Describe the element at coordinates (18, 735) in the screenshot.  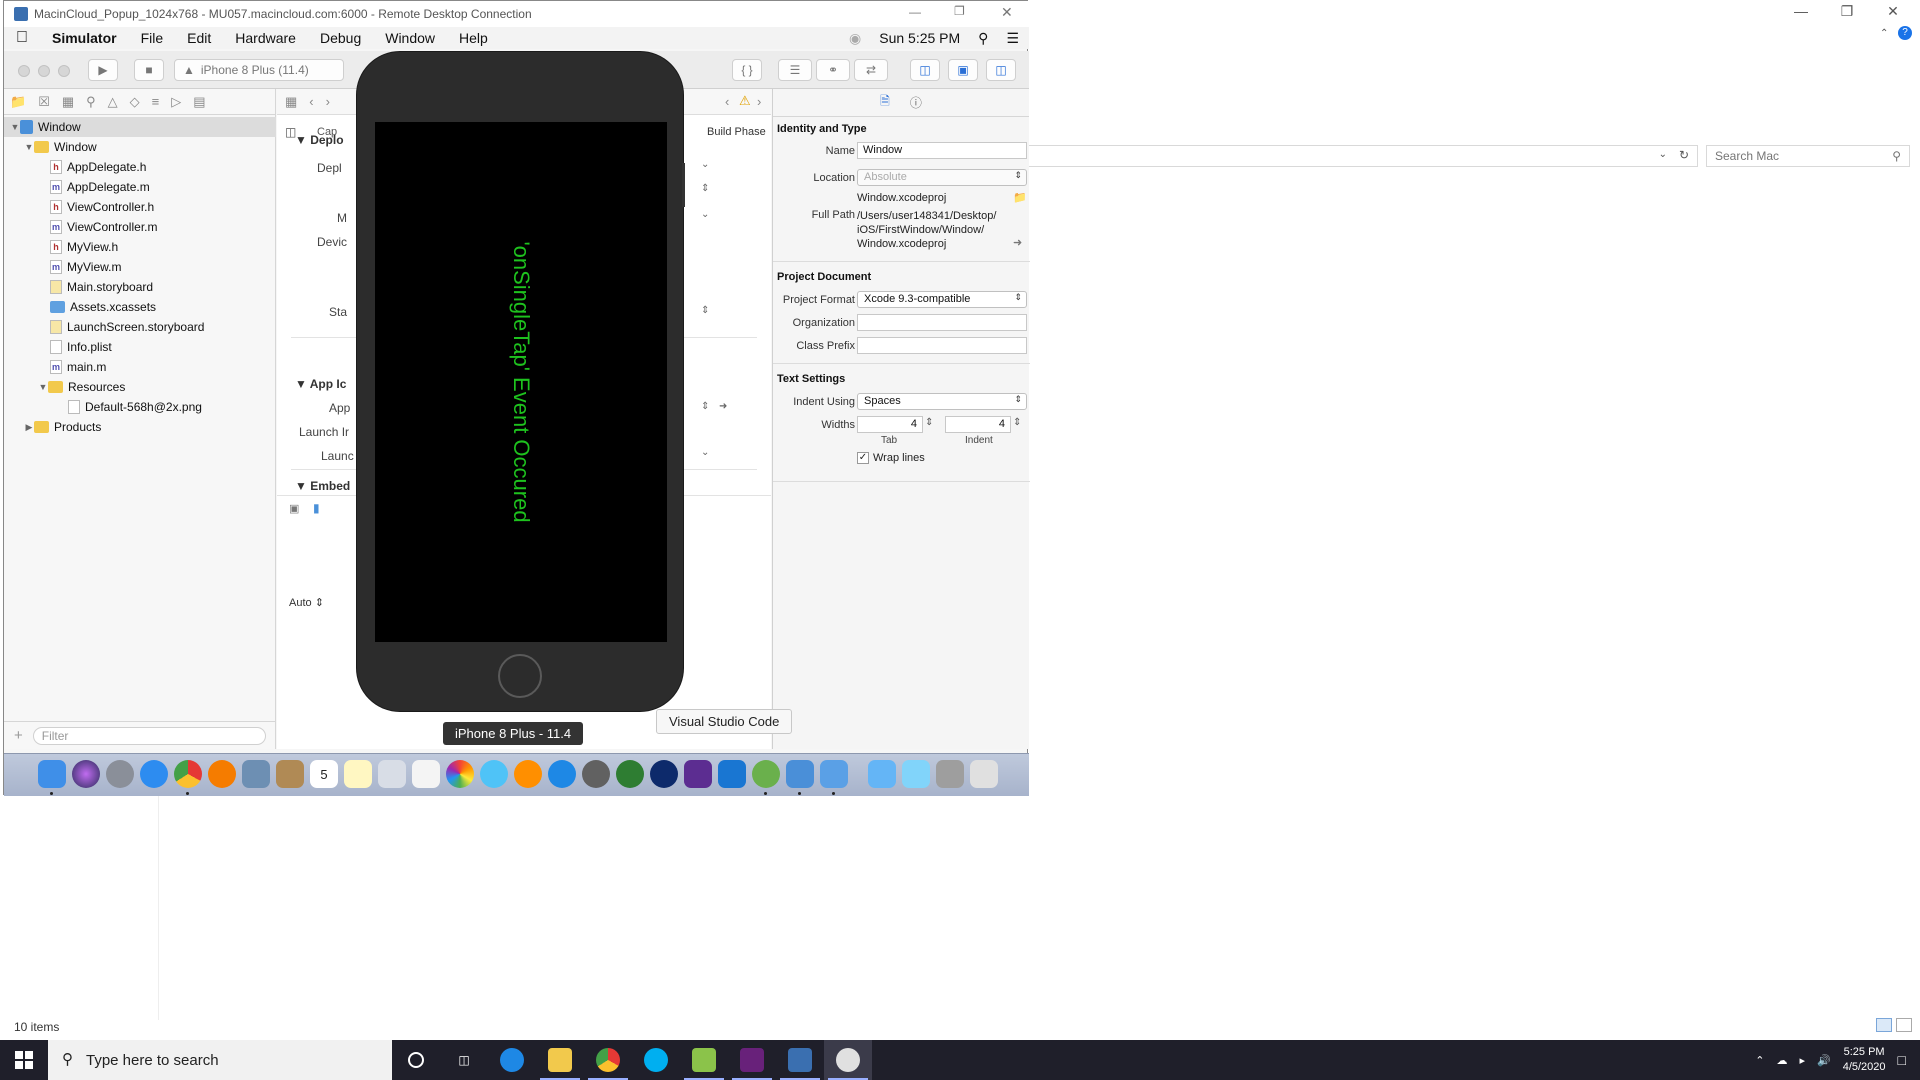
I see `add-icon: +` at that location.